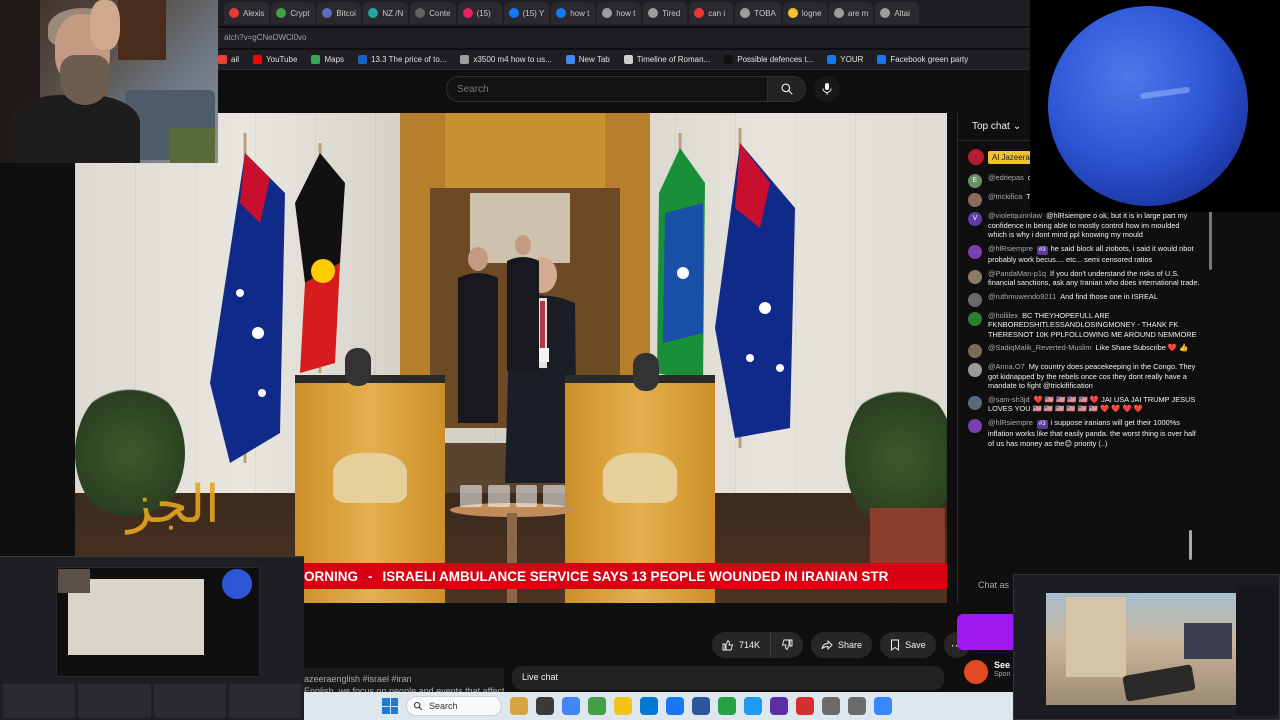  What do you see at coordinates (895, 645) in the screenshot?
I see `bookmark-icon` at bounding box center [895, 645].